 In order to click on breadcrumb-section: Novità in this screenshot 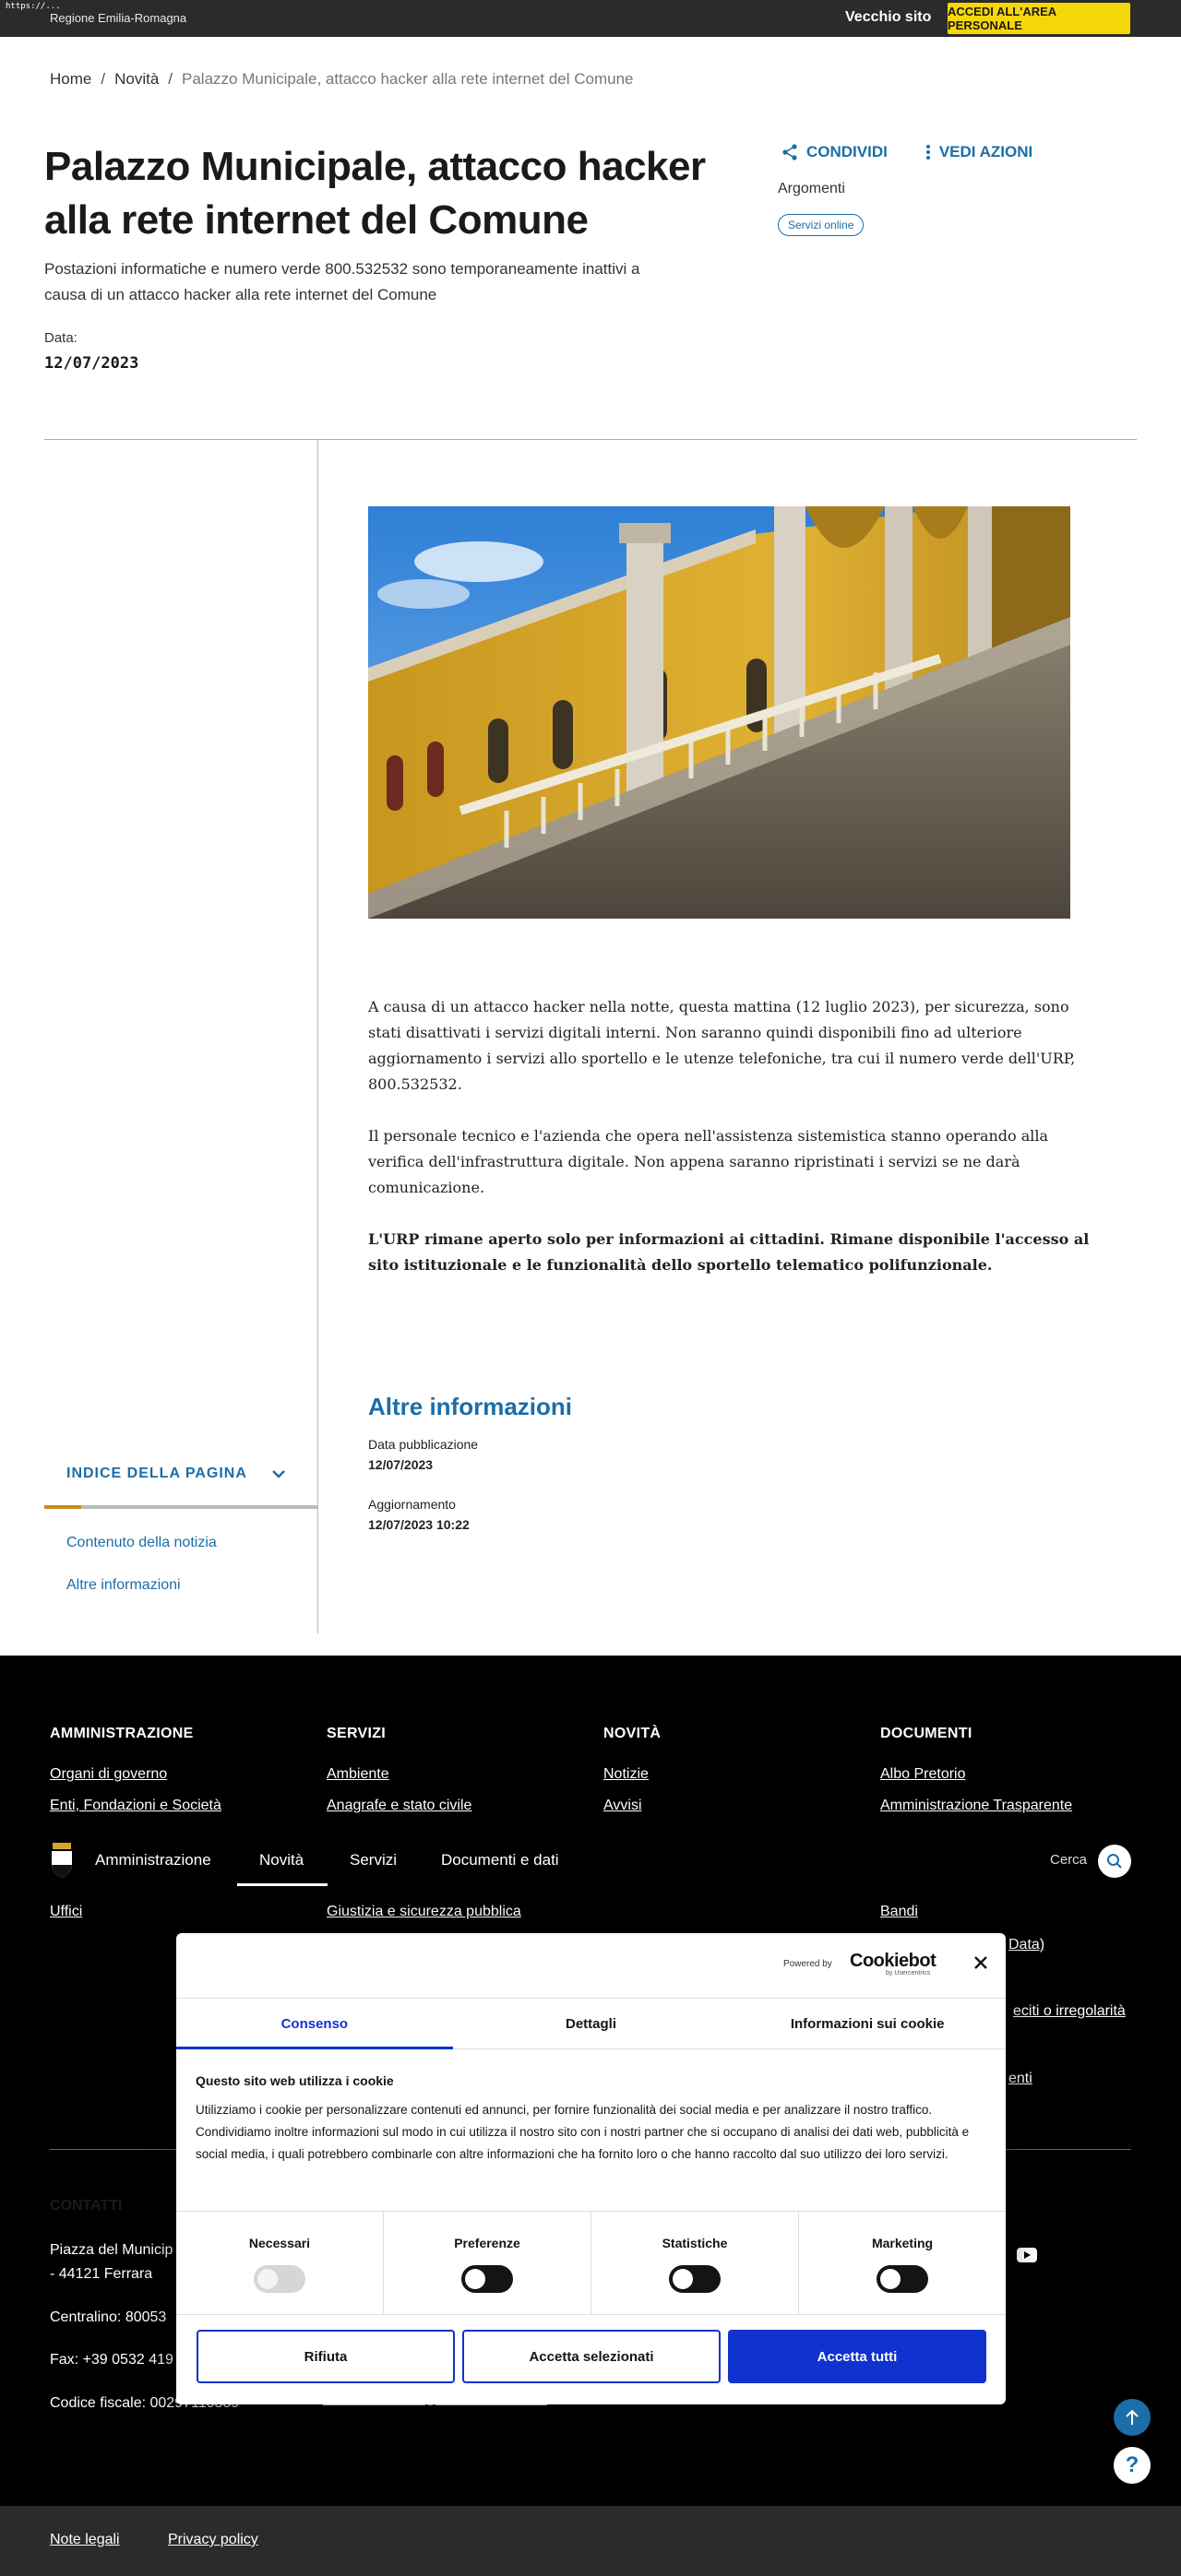, I will do `click(136, 79)`.